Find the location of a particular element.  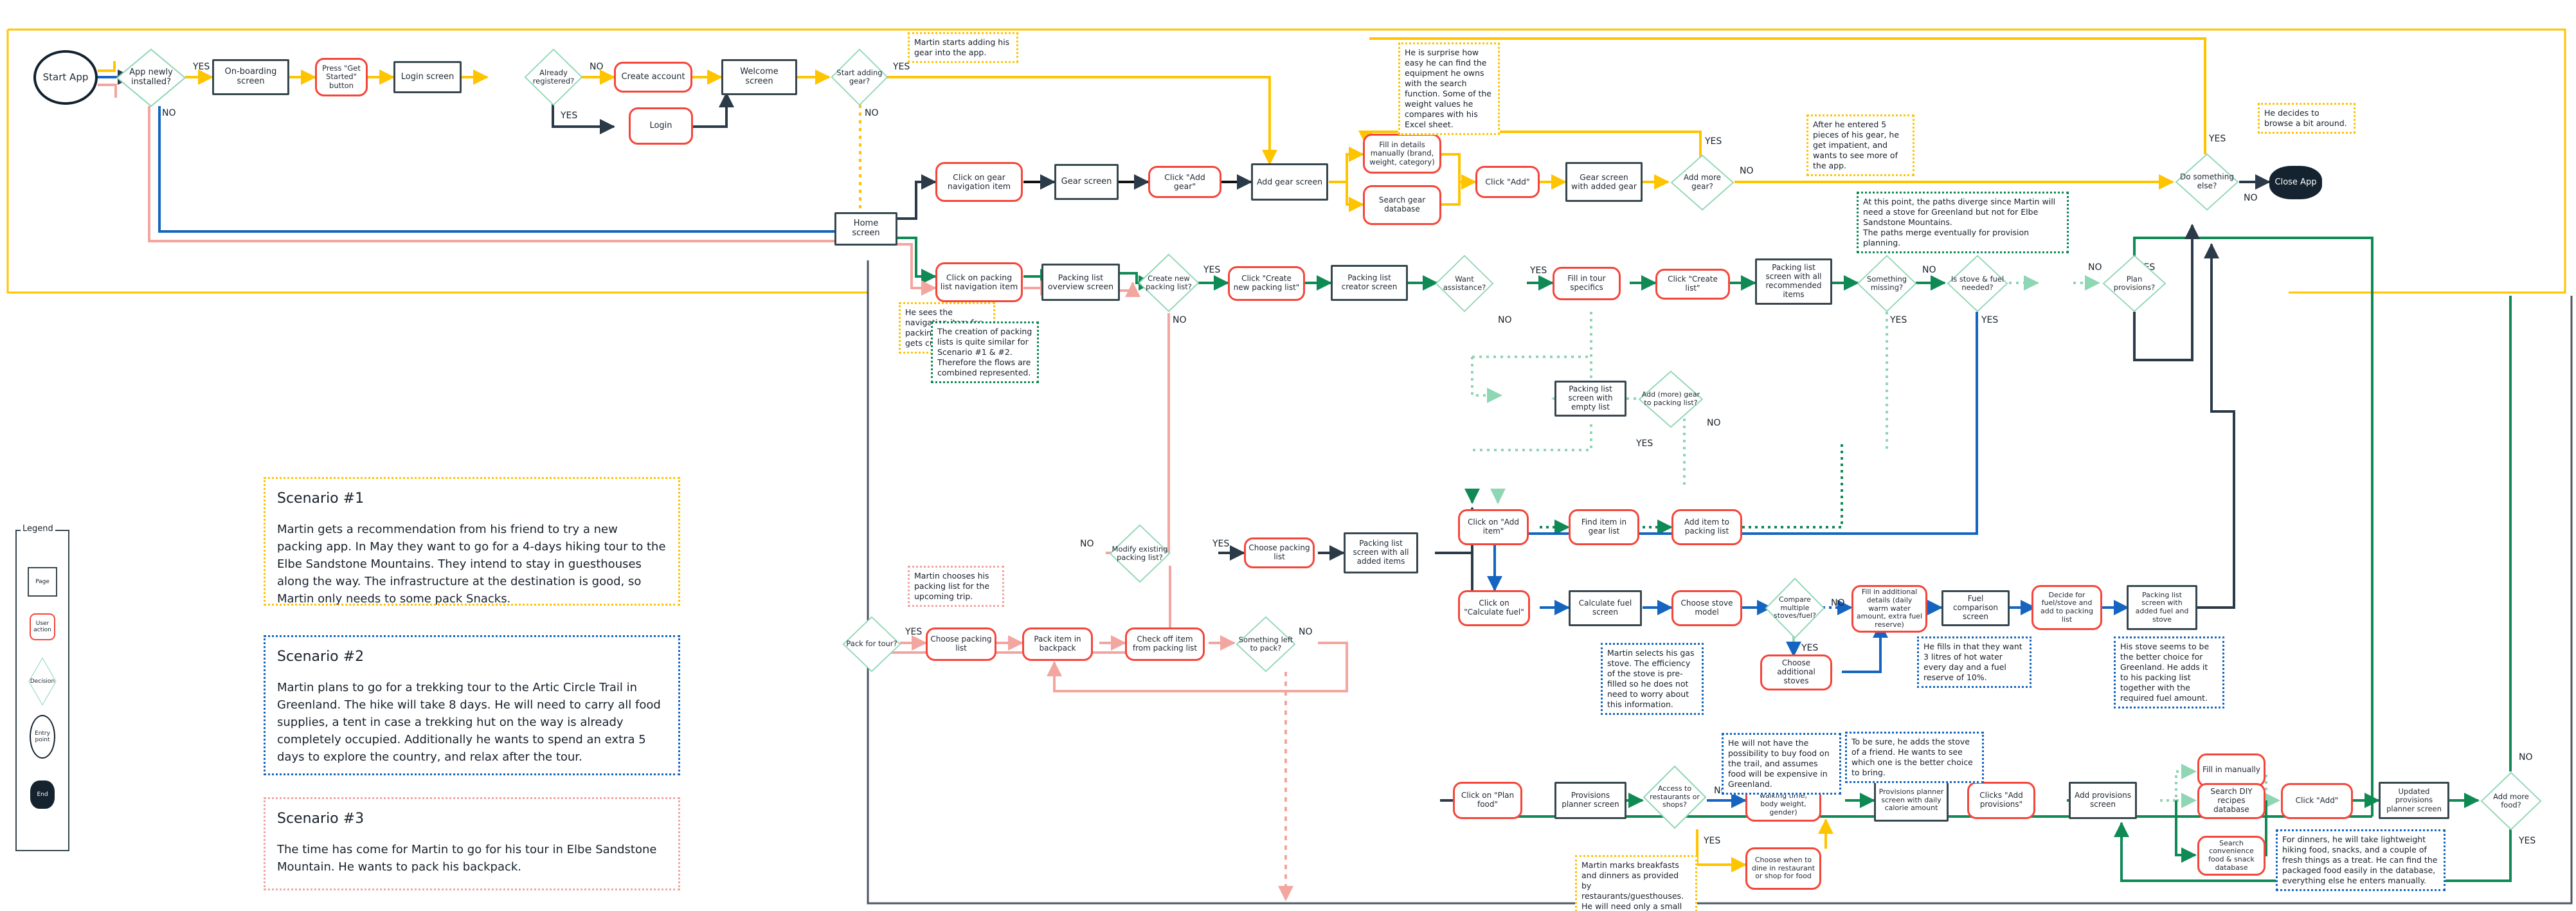

node-fill-in-tour-specifics: Fill in tour specifics is located at coordinates (1587, 283).